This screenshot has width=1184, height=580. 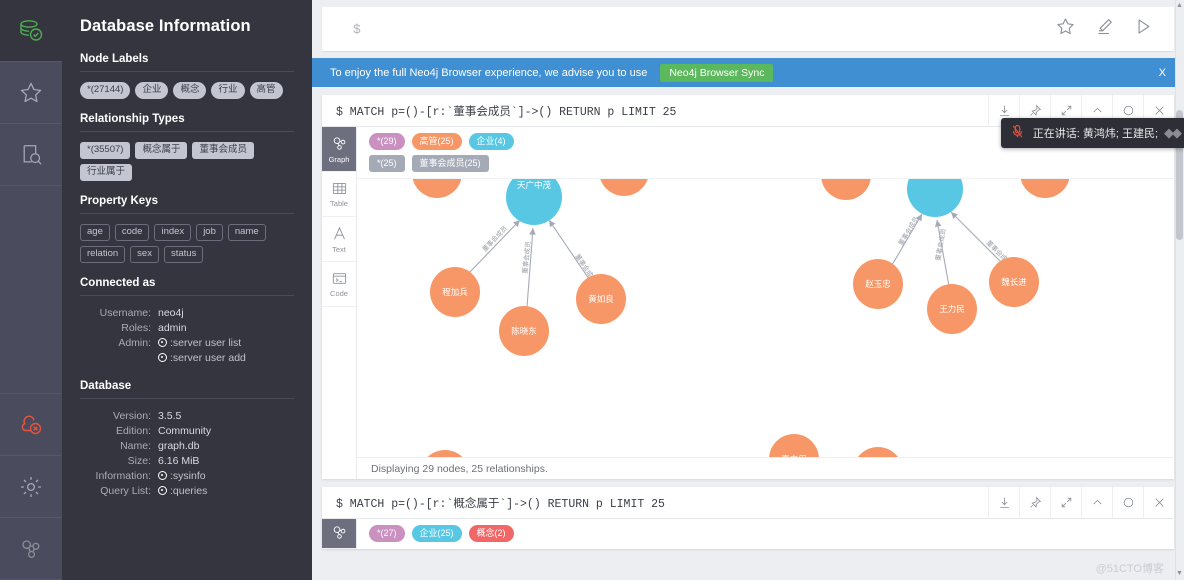 I want to click on graph-canvas: *(27) 企业(25) 概念(2), so click(x=765, y=534).